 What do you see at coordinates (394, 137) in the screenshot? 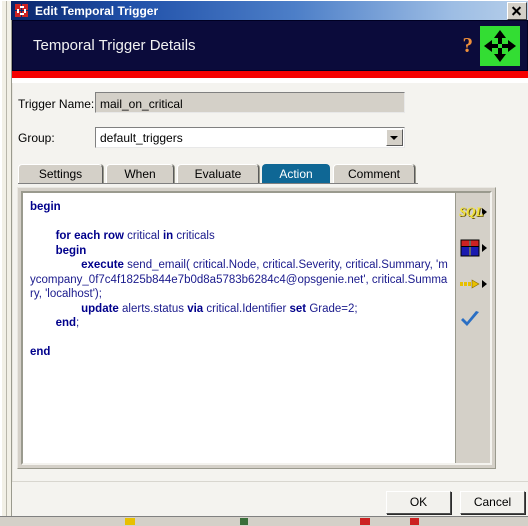
I see `chevron-down-icon` at bounding box center [394, 137].